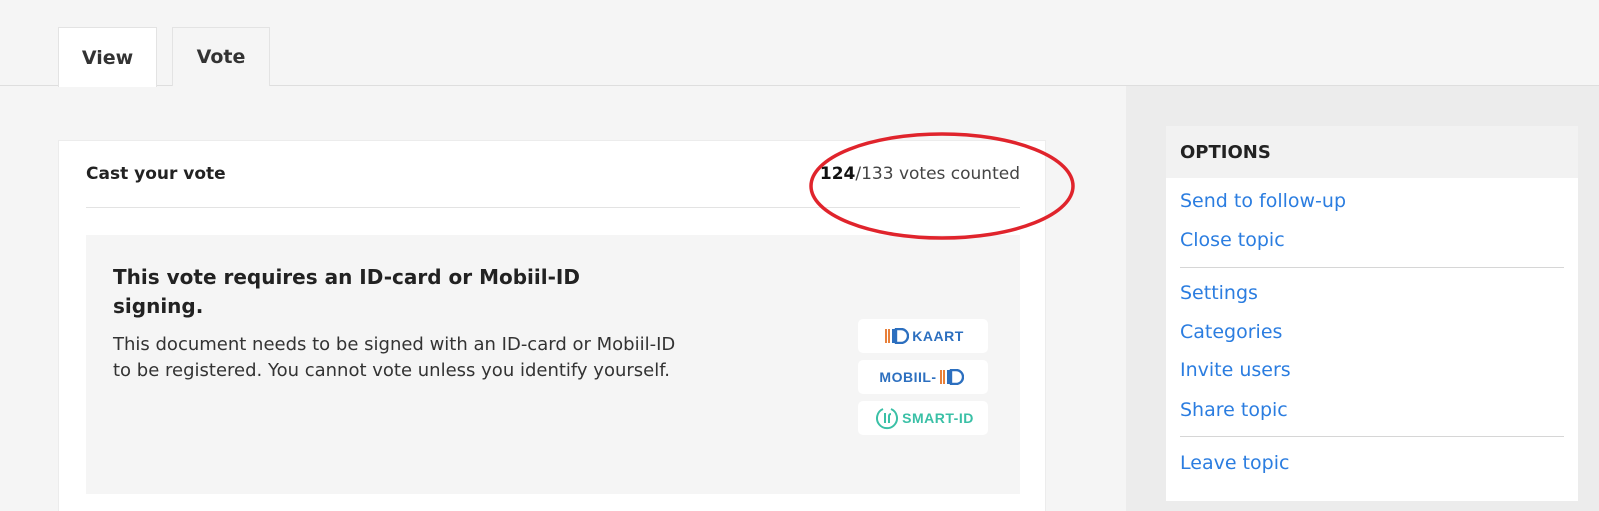 The image size is (1599, 511). I want to click on mobiil-id-icon, so click(951, 377).